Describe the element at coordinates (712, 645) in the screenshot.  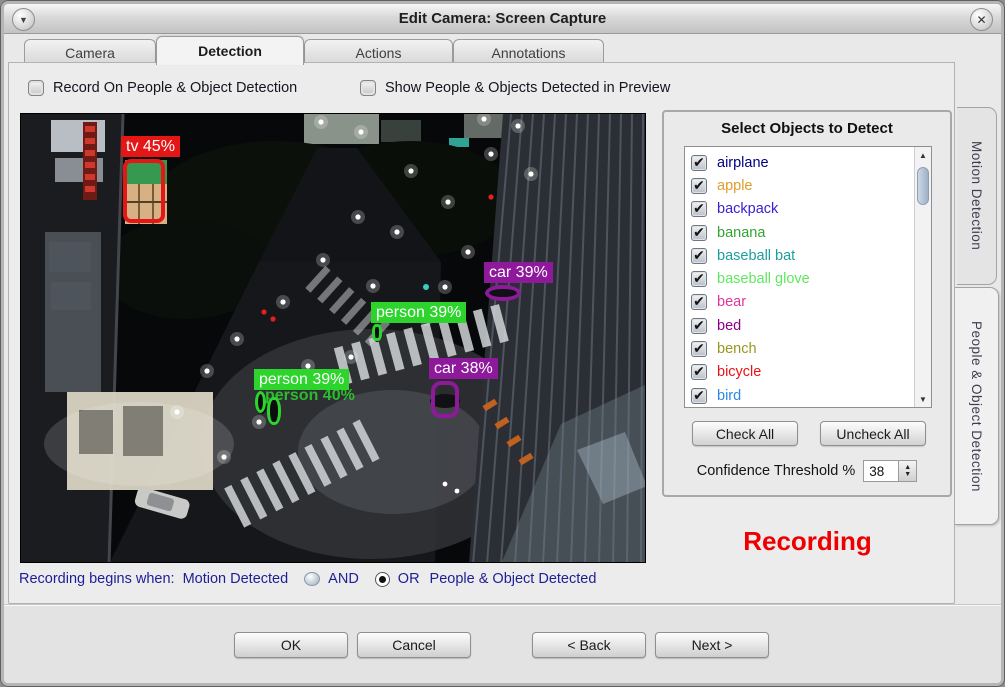
I see `next-button: Next >` at that location.